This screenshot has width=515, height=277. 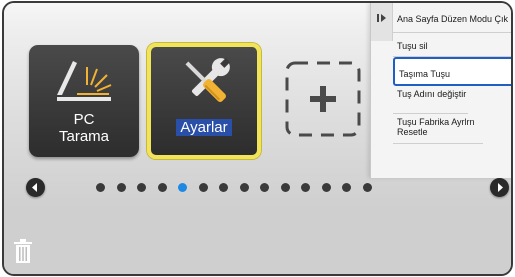 I want to click on menu-collapse-button, so click(x=382, y=22).